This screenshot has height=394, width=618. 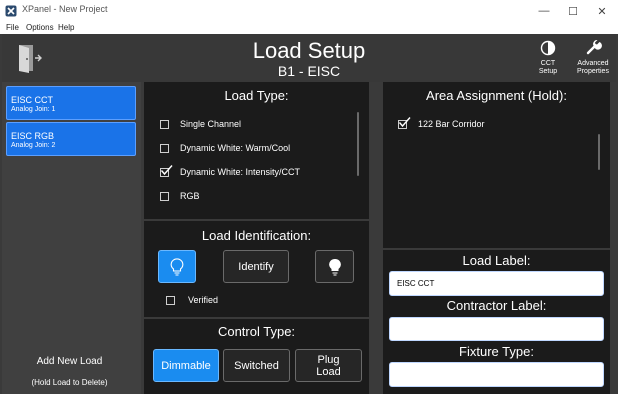 What do you see at coordinates (256, 95) in the screenshot?
I see `load-type-title: Load Type:` at bounding box center [256, 95].